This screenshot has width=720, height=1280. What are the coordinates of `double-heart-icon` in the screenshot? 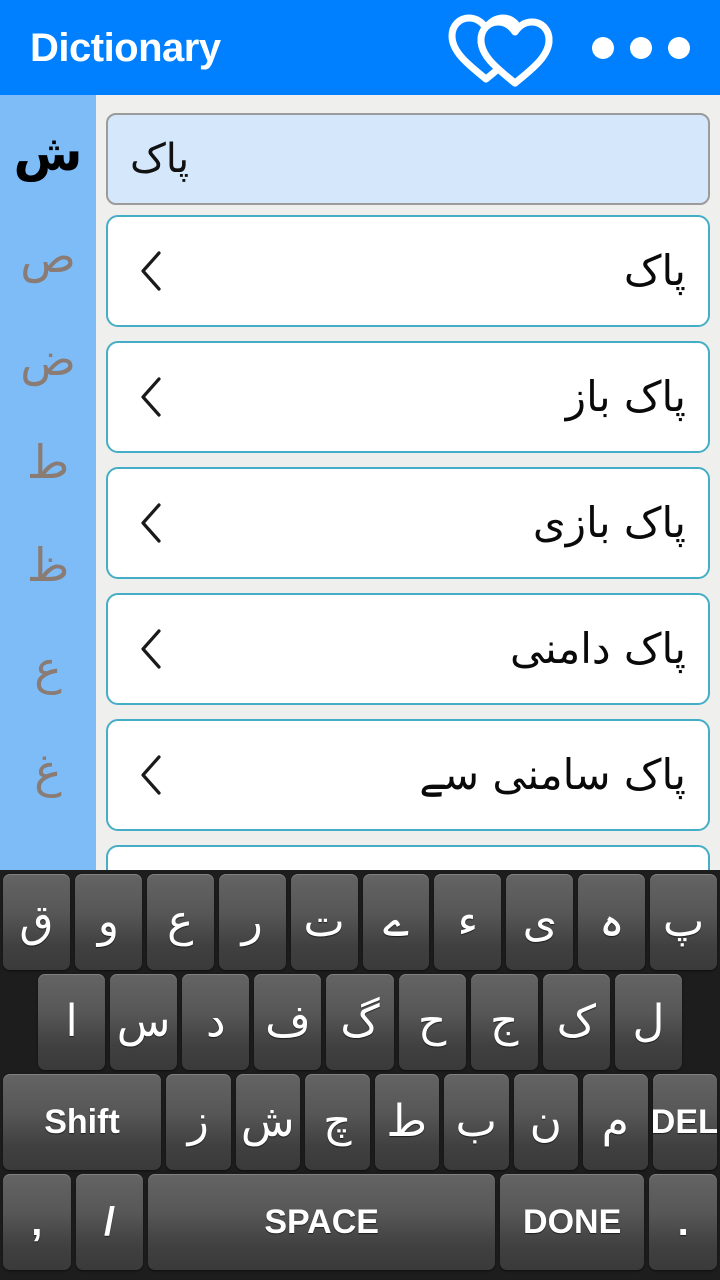 It's located at (501, 48).